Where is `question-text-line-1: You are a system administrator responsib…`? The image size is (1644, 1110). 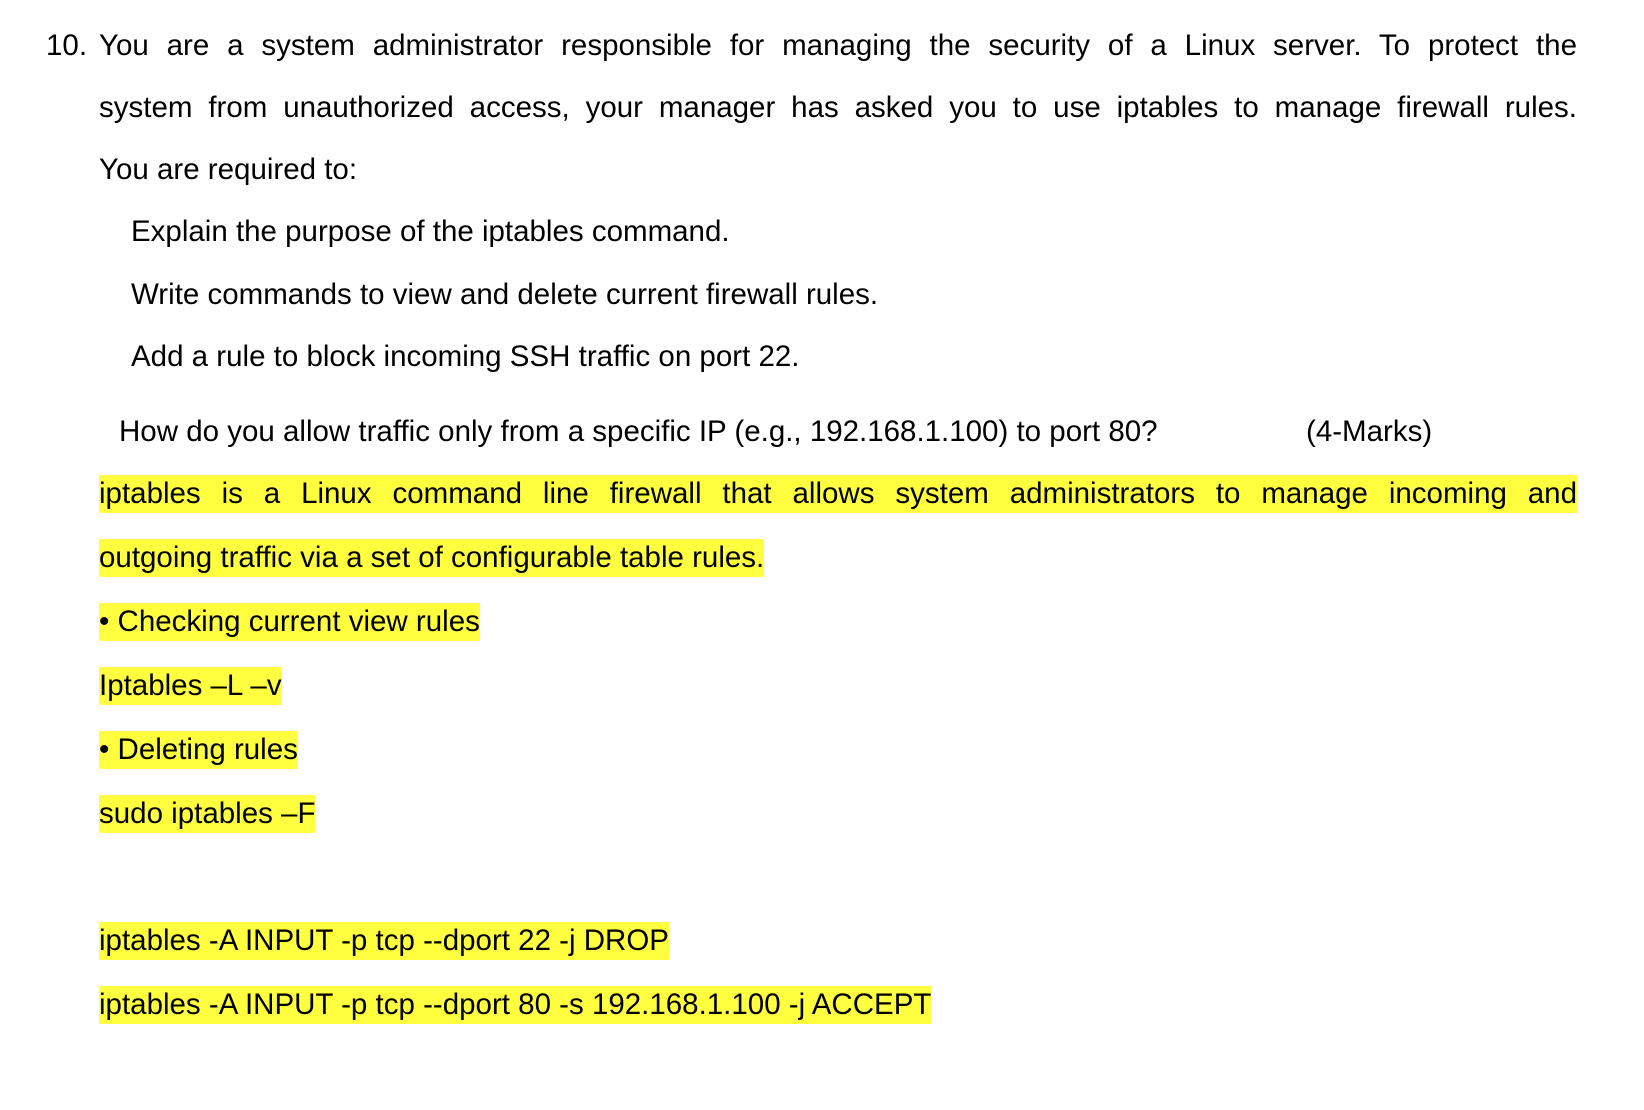
question-text-line-1: You are a system administrator responsib… is located at coordinates (838, 45).